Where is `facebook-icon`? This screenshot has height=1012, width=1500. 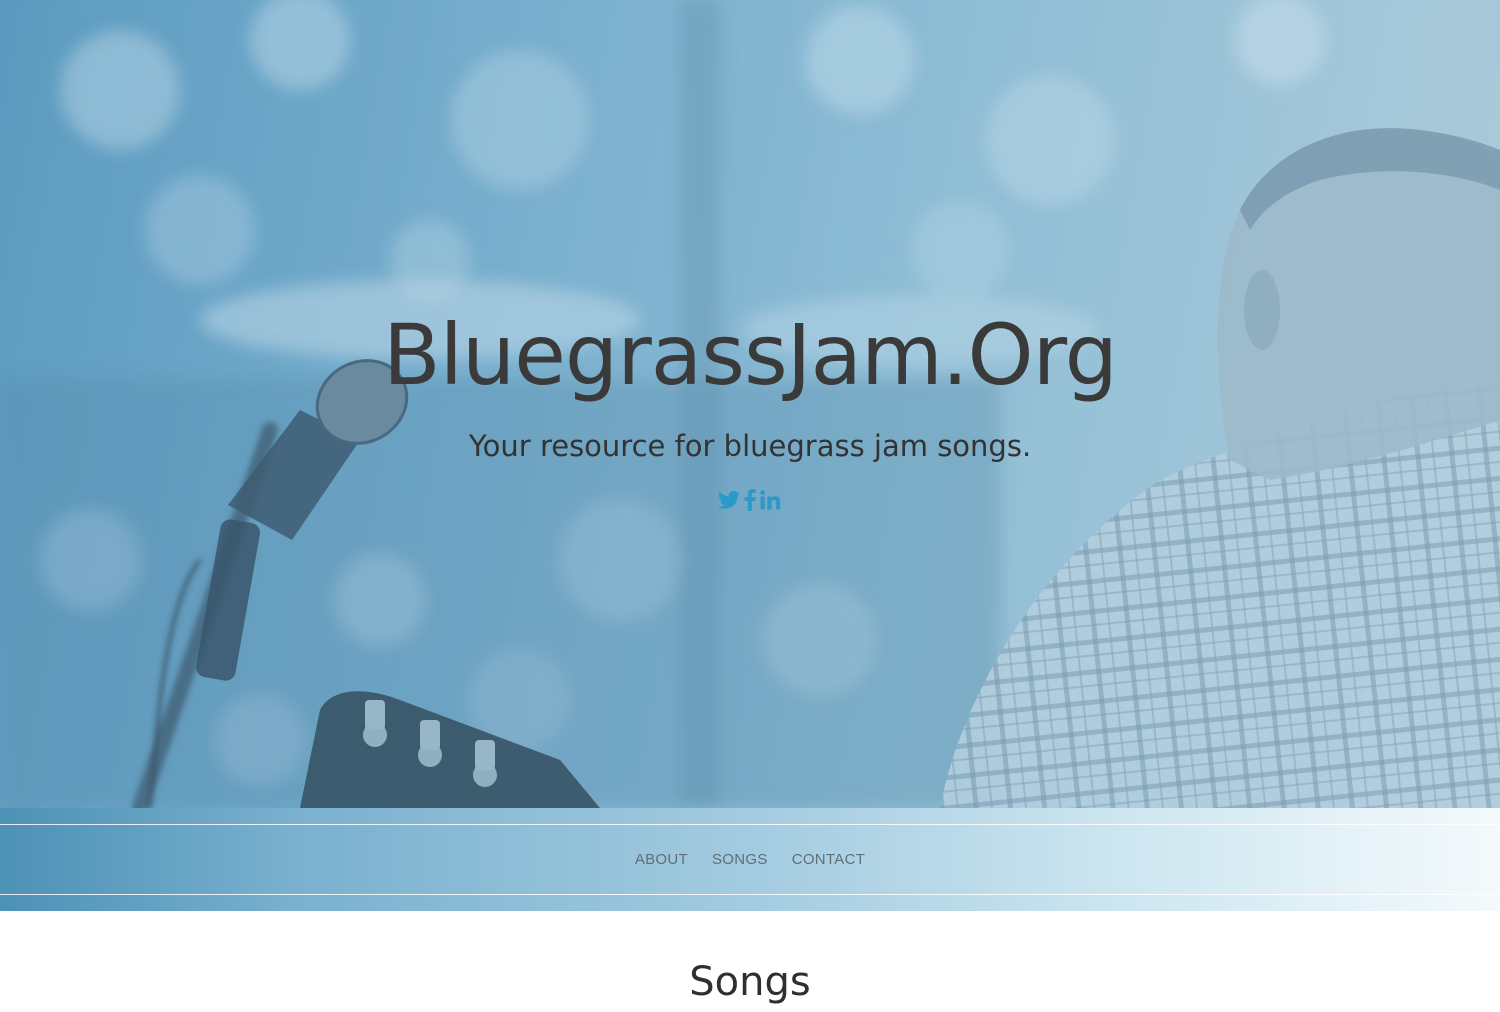
facebook-icon is located at coordinates (750, 500).